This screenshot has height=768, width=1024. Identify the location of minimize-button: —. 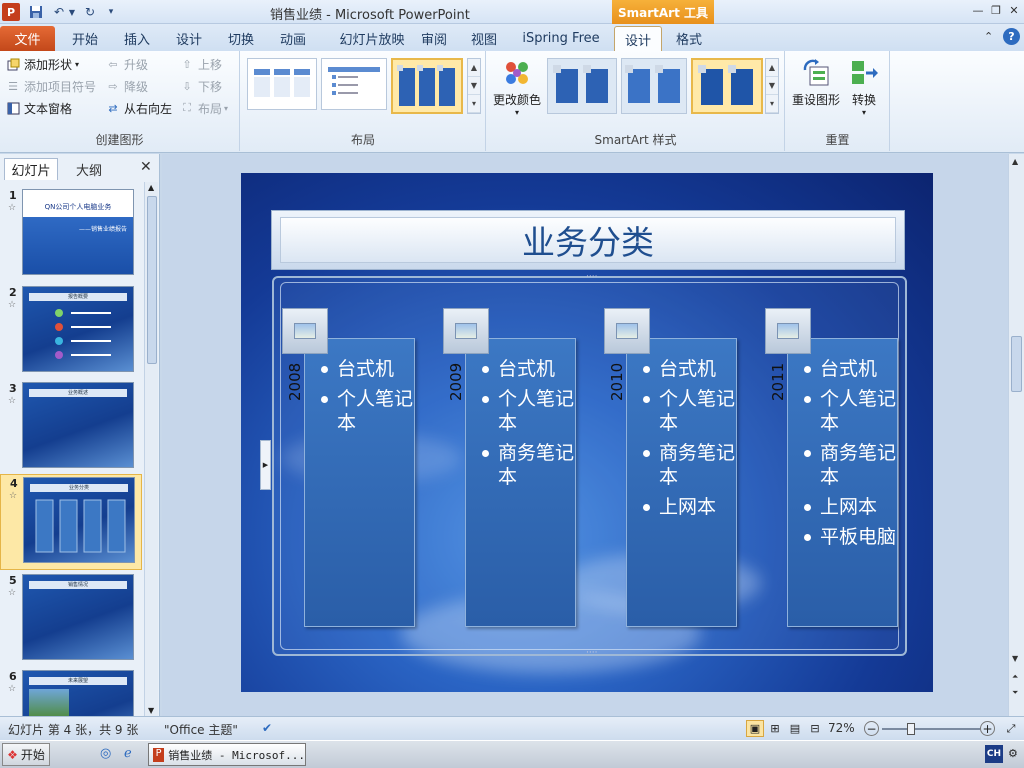
(978, 10).